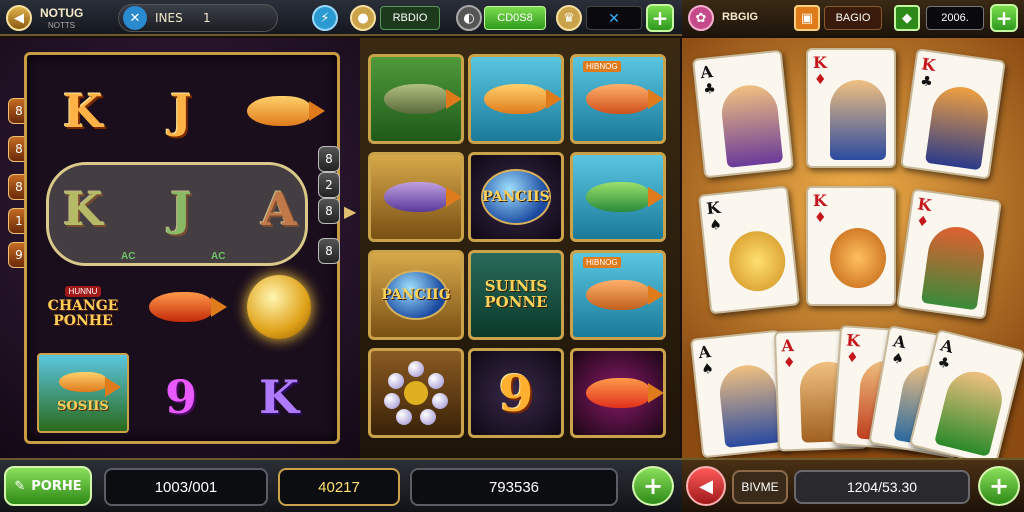  I want to click on playing-card: K ♣, so click(953, 114).